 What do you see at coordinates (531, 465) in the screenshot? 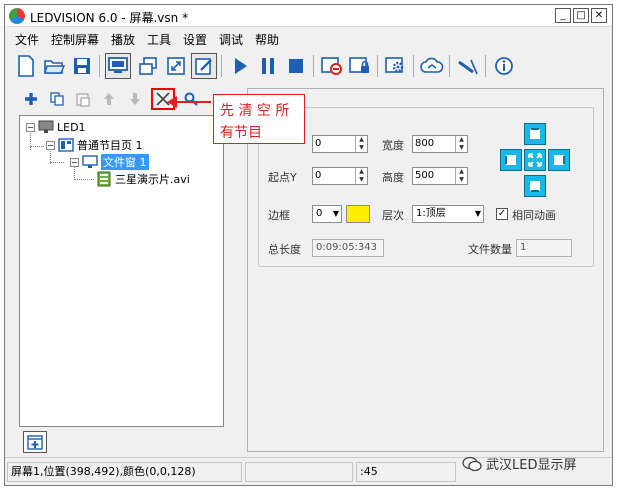
I see `watermark-text: 武汉LED显示屏` at bounding box center [531, 465].